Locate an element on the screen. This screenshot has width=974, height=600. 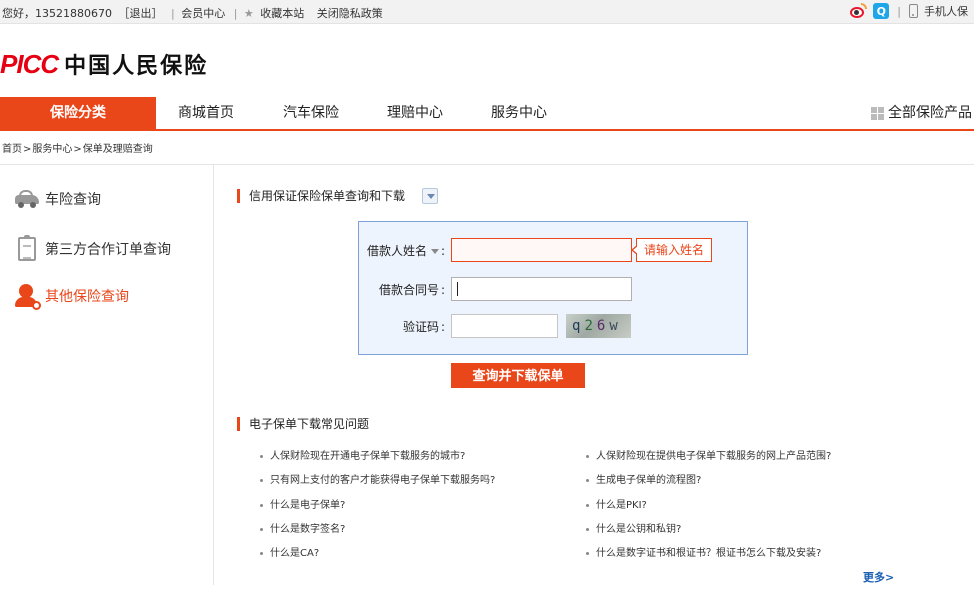
bookmark-link: 收藏本站 is located at coordinates (282, 13).